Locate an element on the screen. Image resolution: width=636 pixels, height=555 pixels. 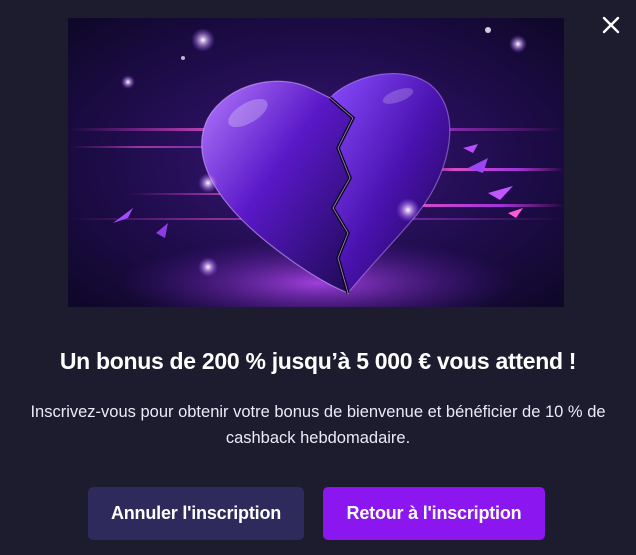
close-icon is located at coordinates (611, 25).